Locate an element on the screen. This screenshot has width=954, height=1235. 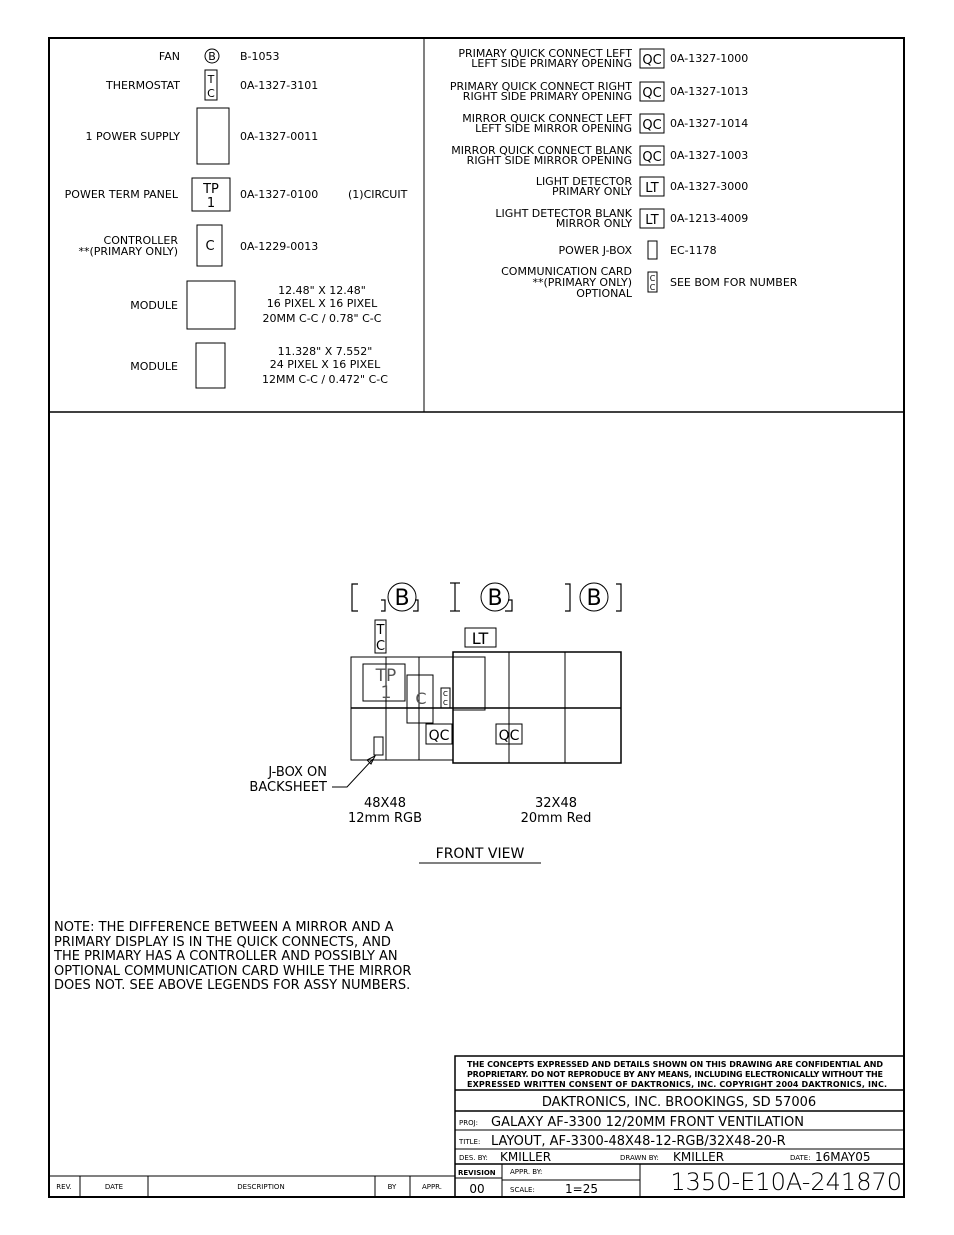
cabinet-32x48 is located at coordinates (537, 707).